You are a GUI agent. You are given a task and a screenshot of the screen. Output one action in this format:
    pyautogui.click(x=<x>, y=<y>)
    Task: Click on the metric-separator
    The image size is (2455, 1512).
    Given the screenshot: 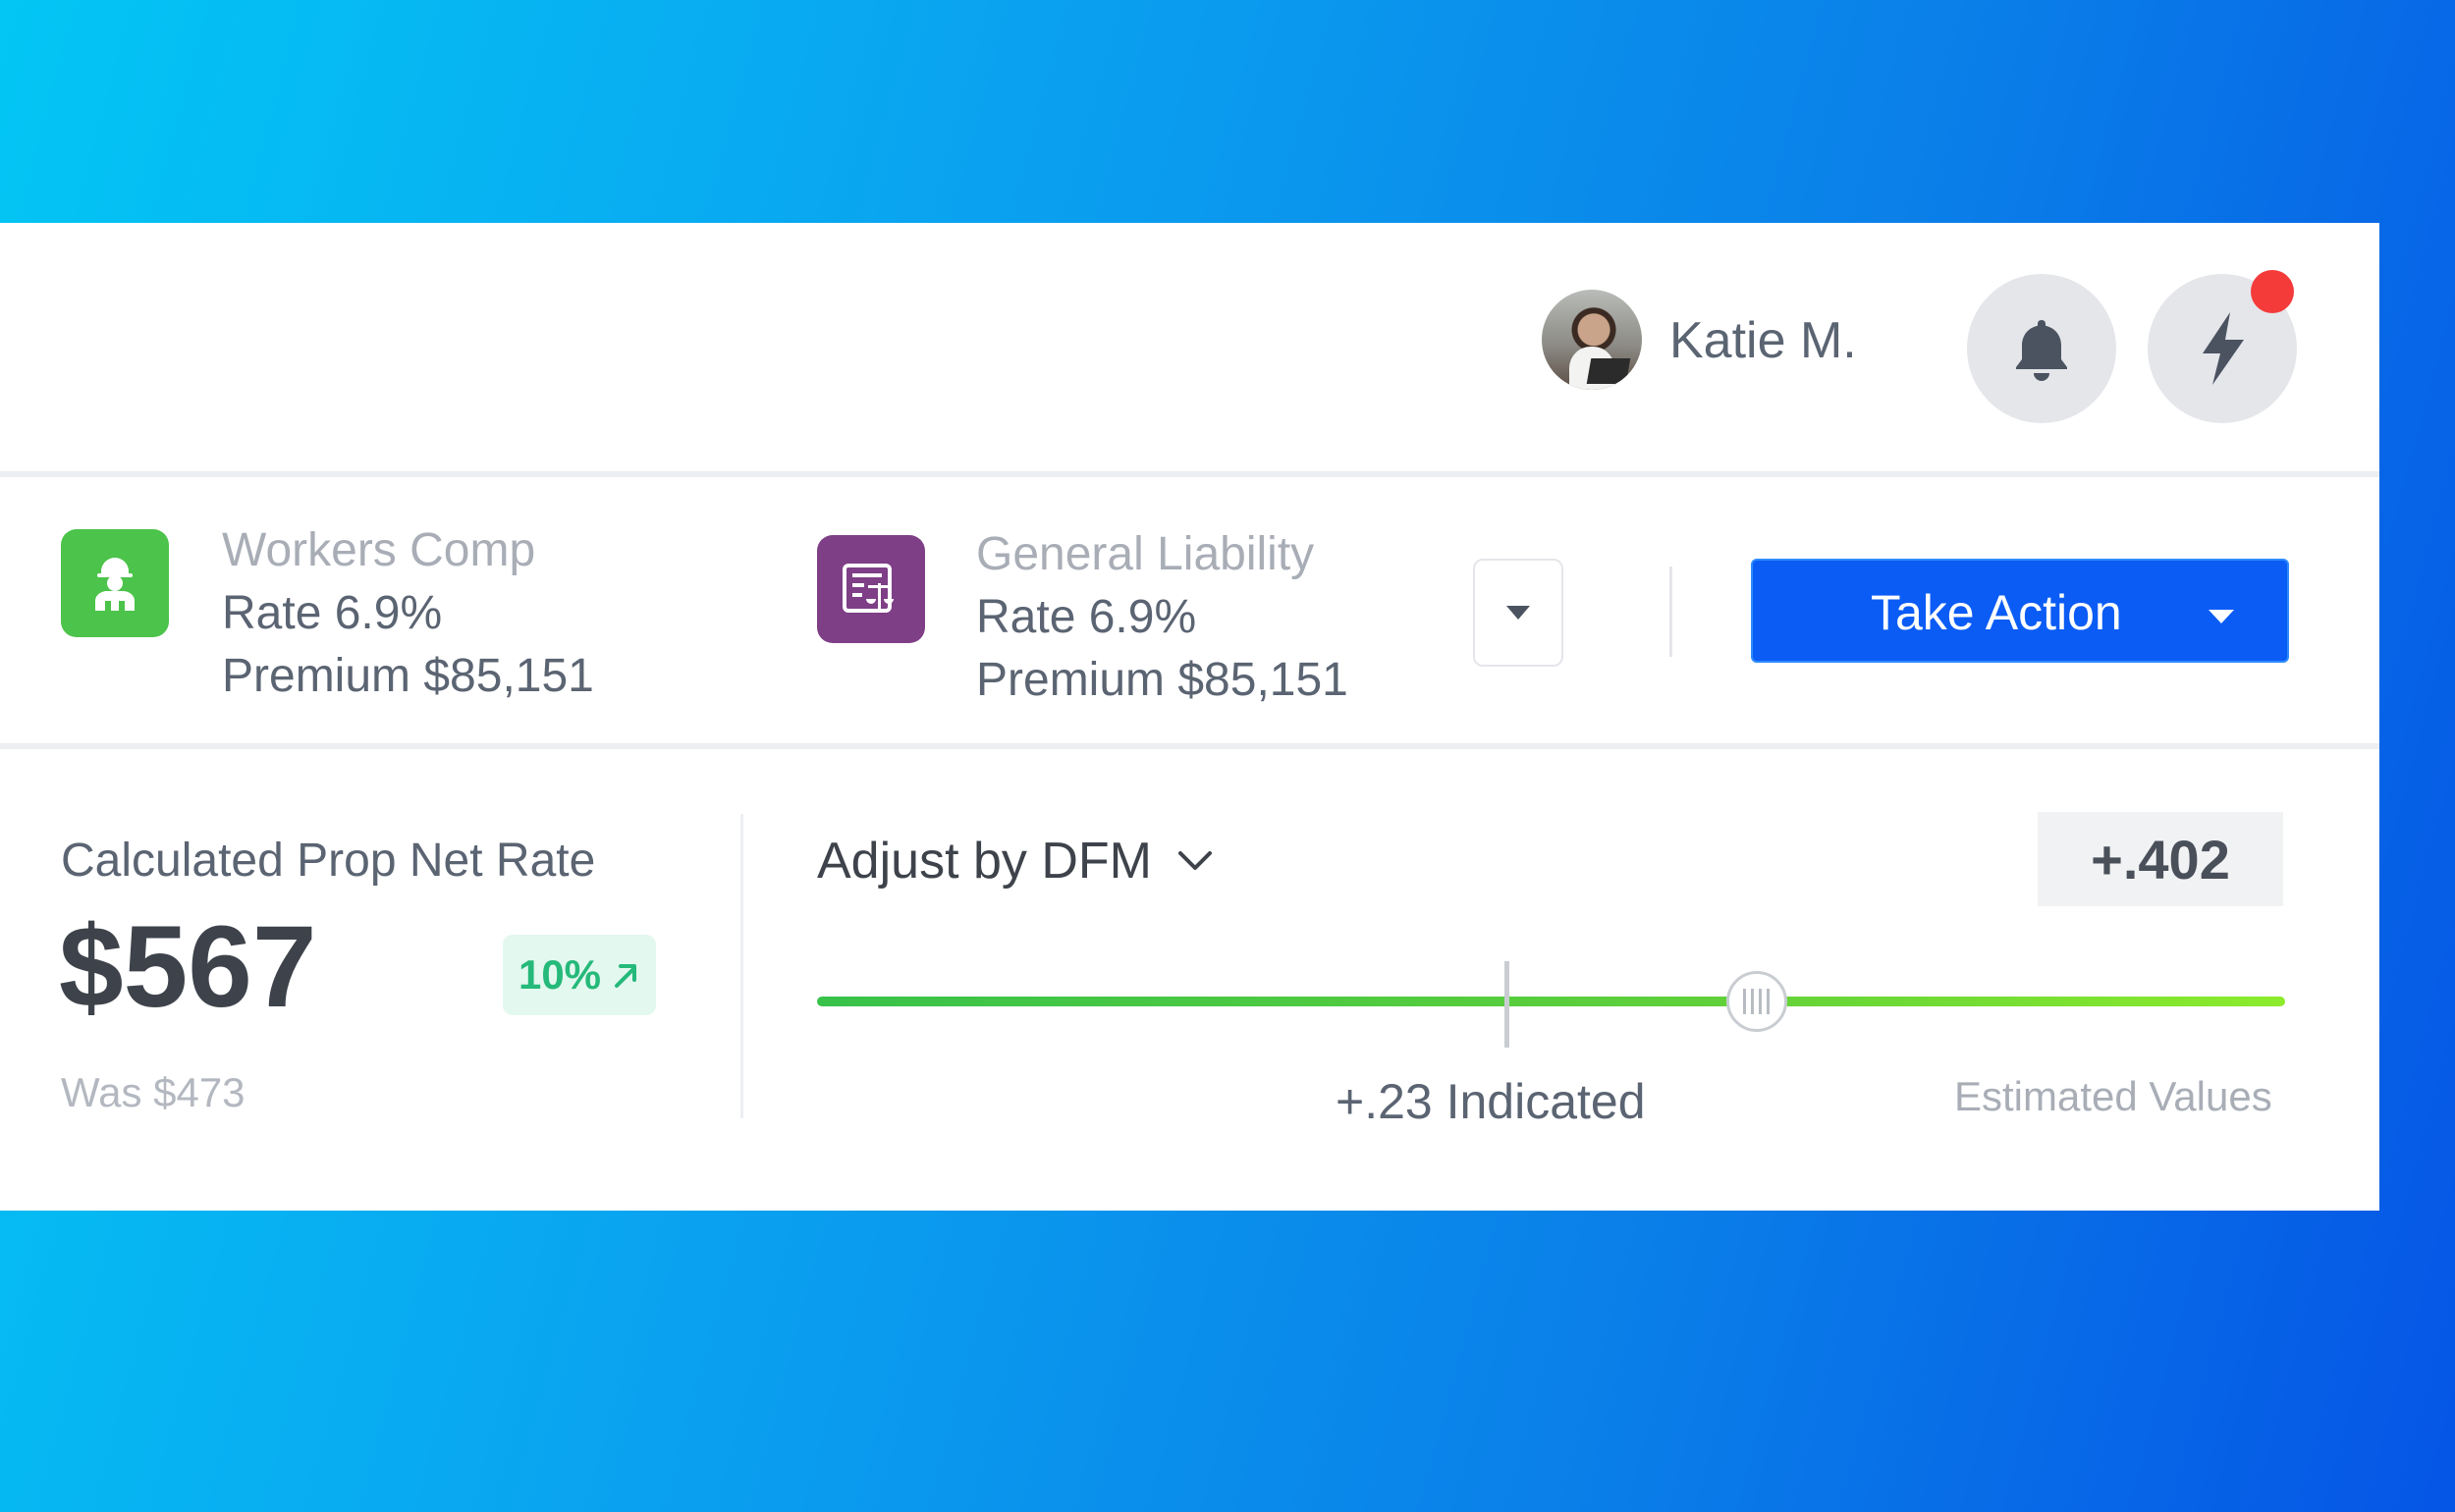 What is the action you would take?
    pyautogui.click(x=741, y=966)
    